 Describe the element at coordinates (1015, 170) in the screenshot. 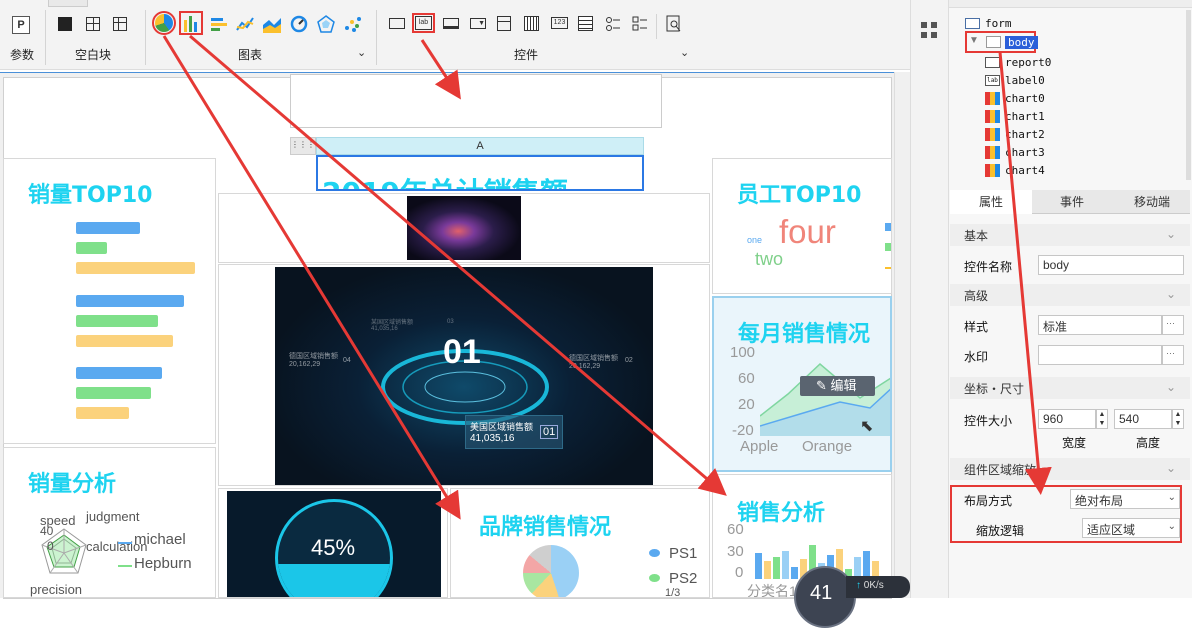

I see `tree-item-chart4: chart4` at that location.